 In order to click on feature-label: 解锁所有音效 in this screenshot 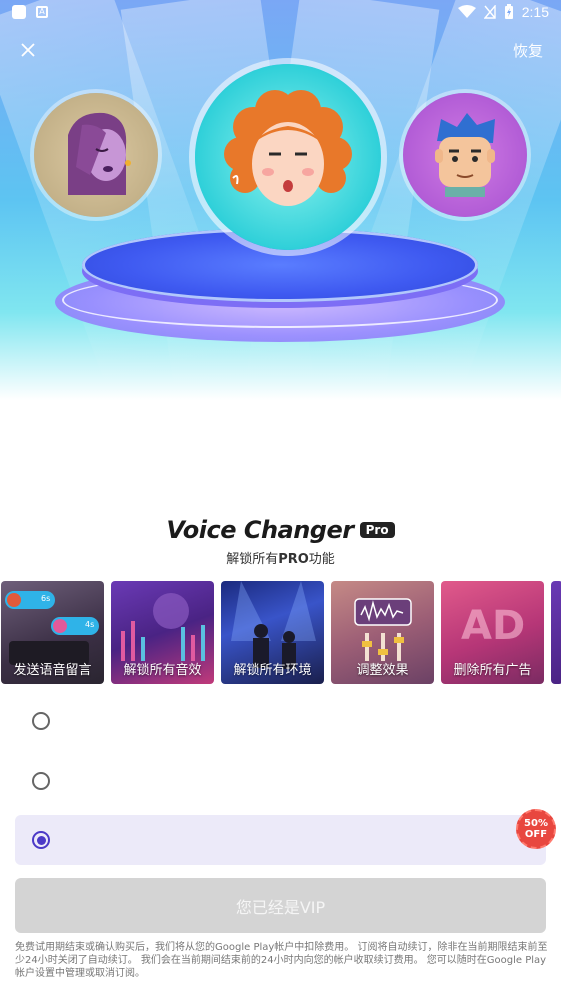, I will do `click(162, 670)`.